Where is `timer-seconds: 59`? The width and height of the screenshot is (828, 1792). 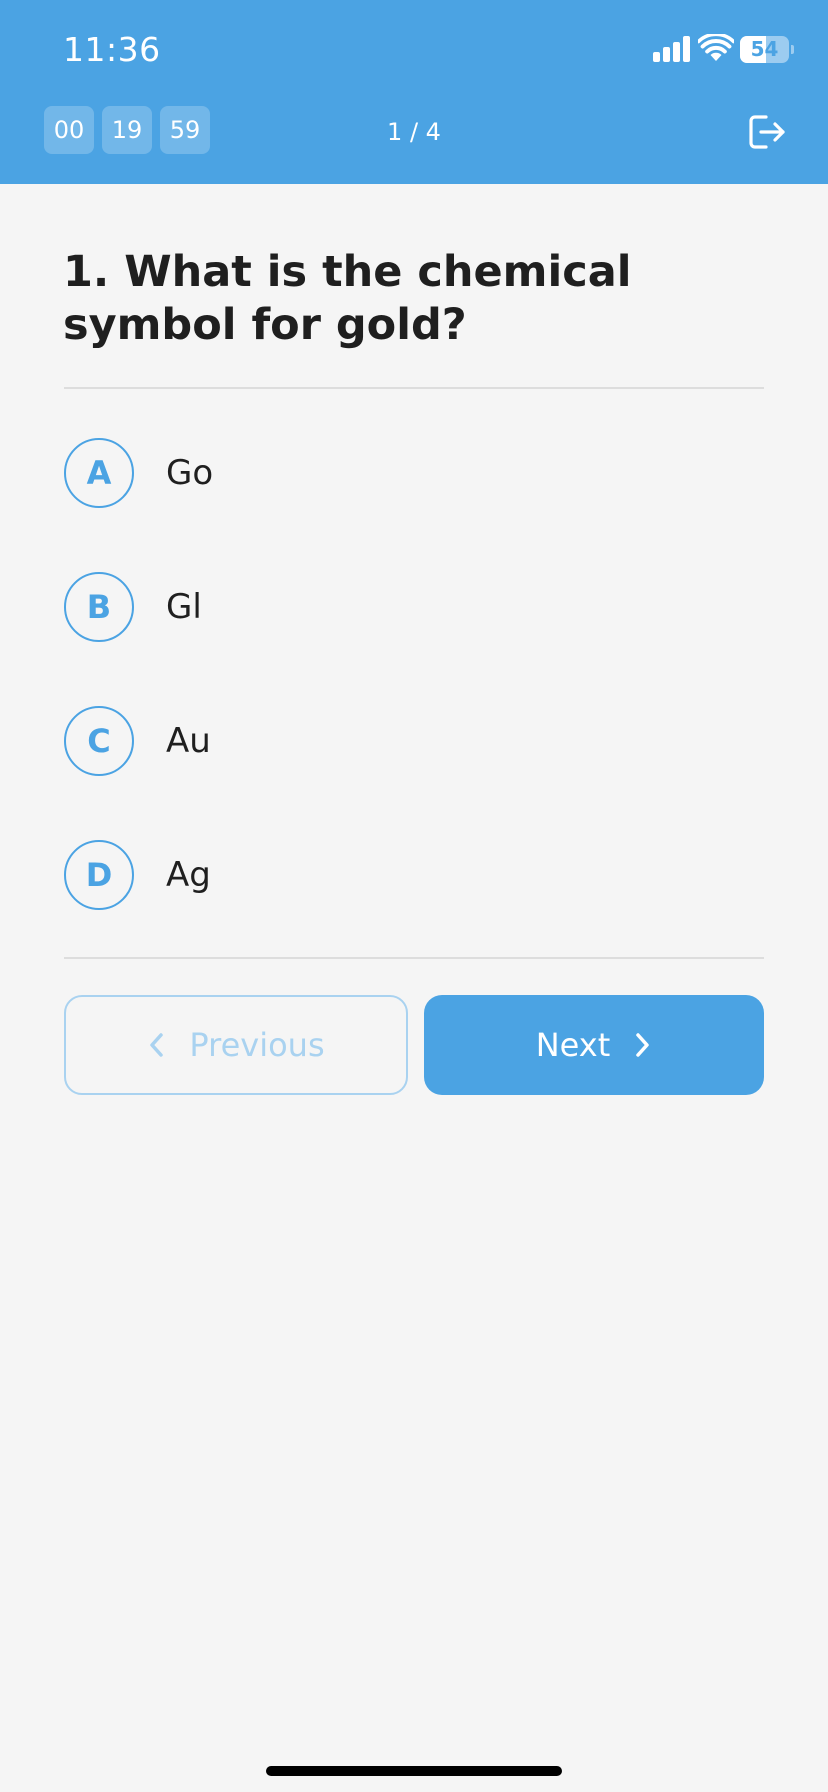 timer-seconds: 59 is located at coordinates (185, 130).